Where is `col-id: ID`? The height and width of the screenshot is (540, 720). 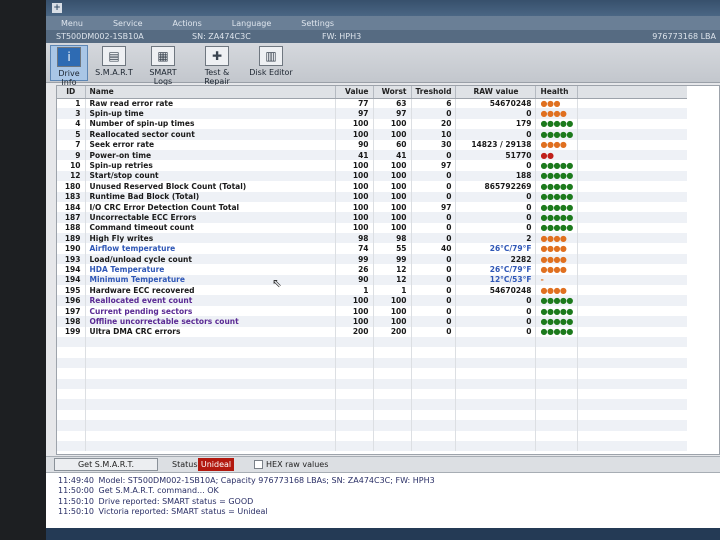 col-id: ID is located at coordinates (71, 92).